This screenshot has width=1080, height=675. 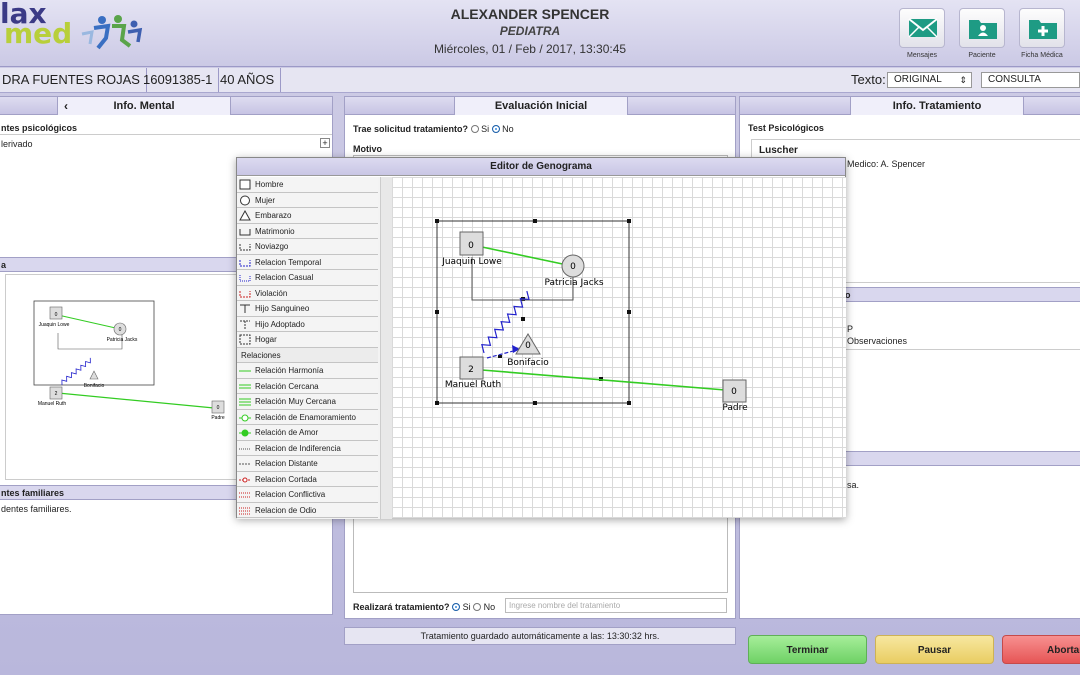 I want to click on conflict-line-icon, so click(x=245, y=495).